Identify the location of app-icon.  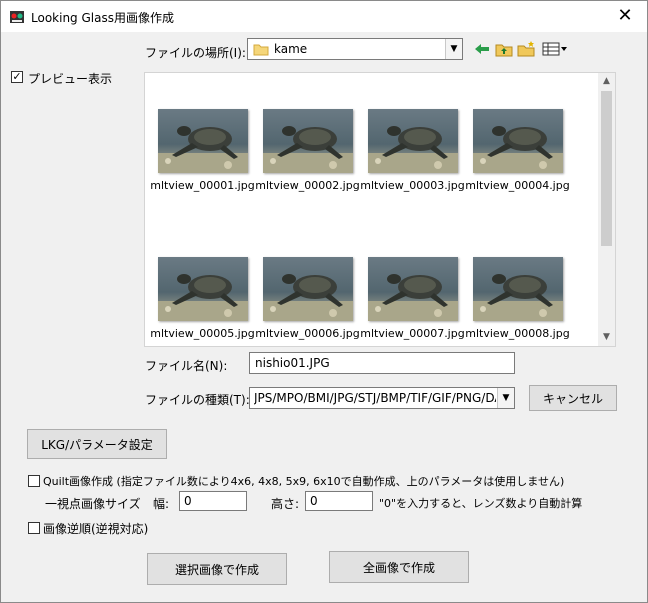
(17, 17).